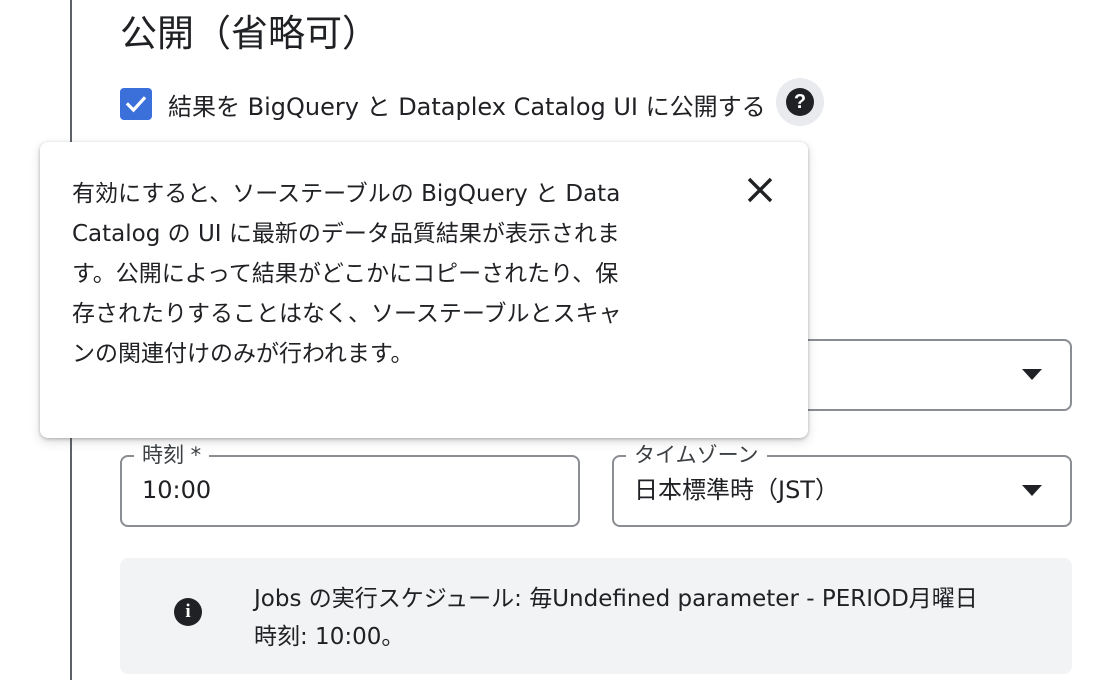 The image size is (1096, 680). What do you see at coordinates (329, 637) in the screenshot?
I see `schedule-info-line: 時刻: 10:00。` at bounding box center [329, 637].